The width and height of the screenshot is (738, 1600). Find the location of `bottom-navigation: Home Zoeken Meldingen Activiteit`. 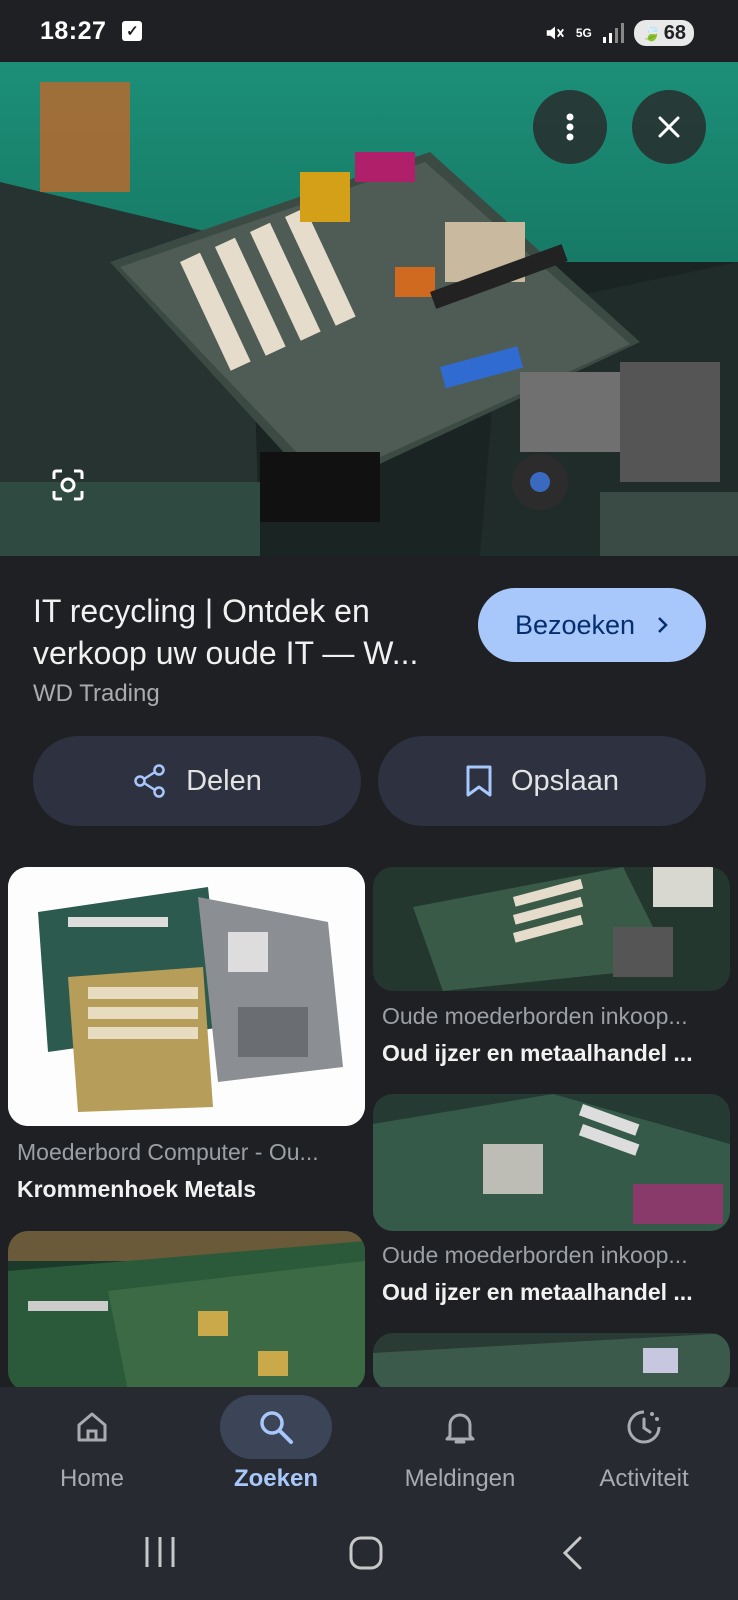

bottom-navigation: Home Zoeken Meldingen Activiteit is located at coordinates (369, 1447).